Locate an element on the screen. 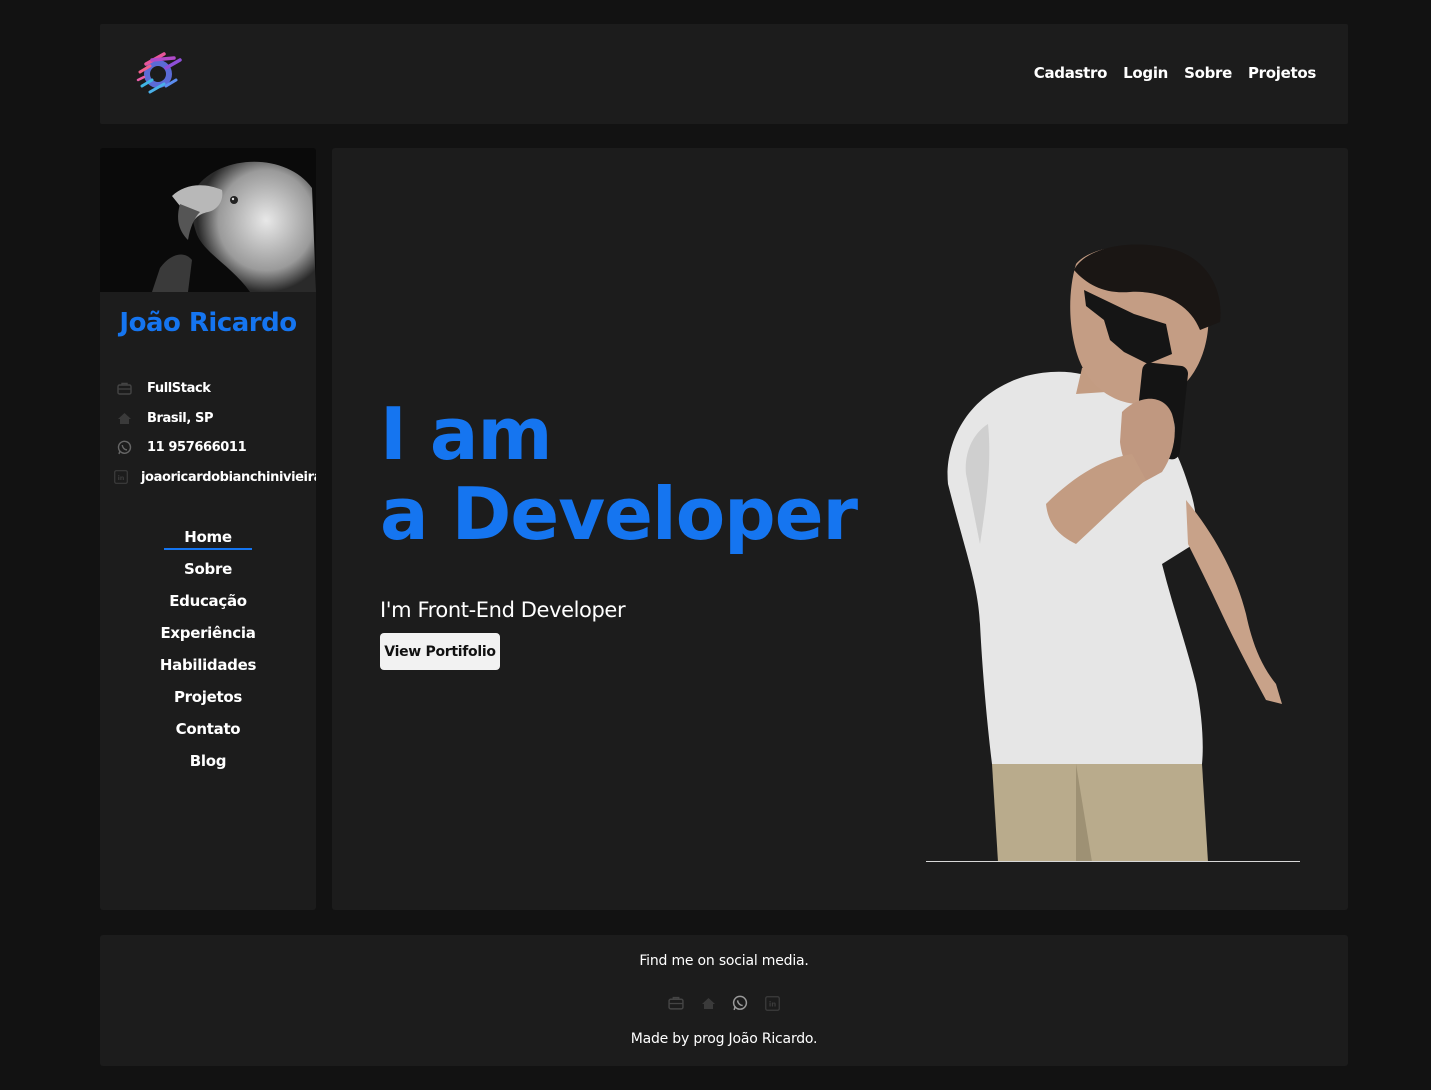  nav-link-cadastro: Cadastro is located at coordinates (1071, 73).